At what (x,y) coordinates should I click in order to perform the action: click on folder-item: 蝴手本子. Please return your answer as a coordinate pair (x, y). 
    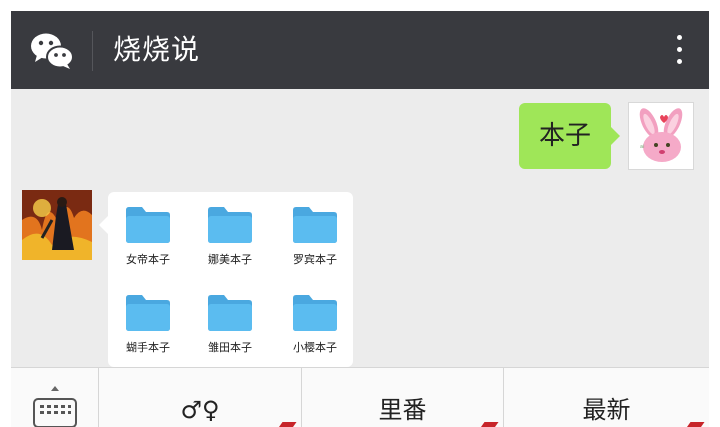
    Looking at the image, I should click on (148, 327).